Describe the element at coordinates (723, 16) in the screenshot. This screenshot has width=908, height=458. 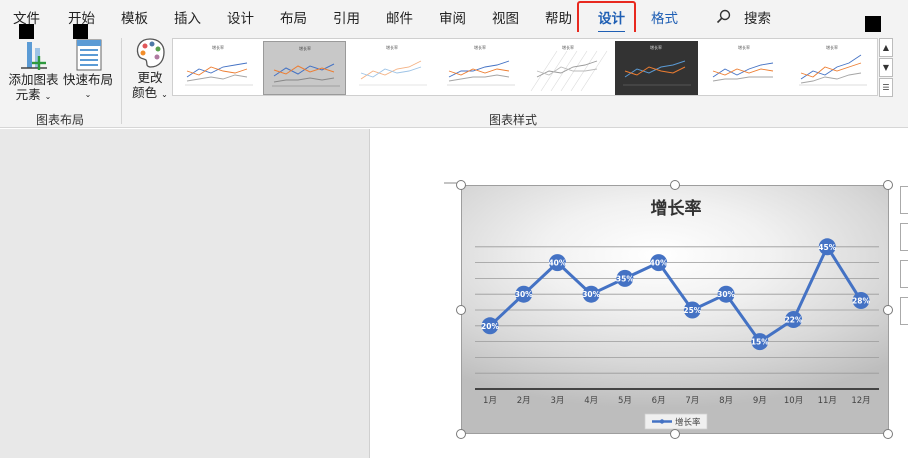
I see `search-icon` at that location.